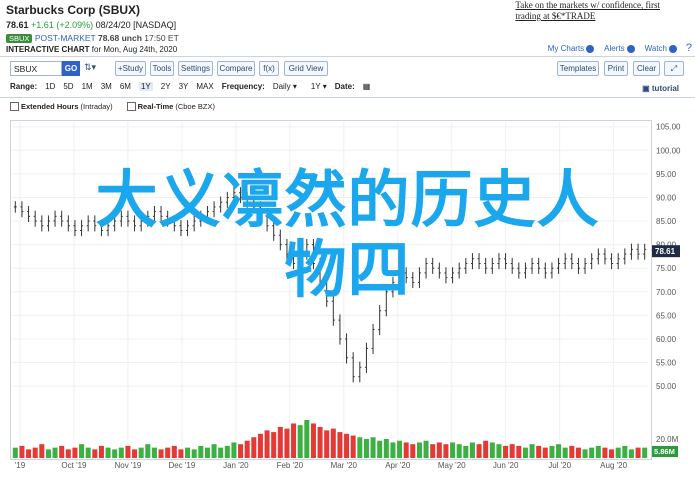 This screenshot has width=695, height=500. Describe the element at coordinates (667, 439) in the screenshot. I see `volume-tick-label: 20.0M` at that location.